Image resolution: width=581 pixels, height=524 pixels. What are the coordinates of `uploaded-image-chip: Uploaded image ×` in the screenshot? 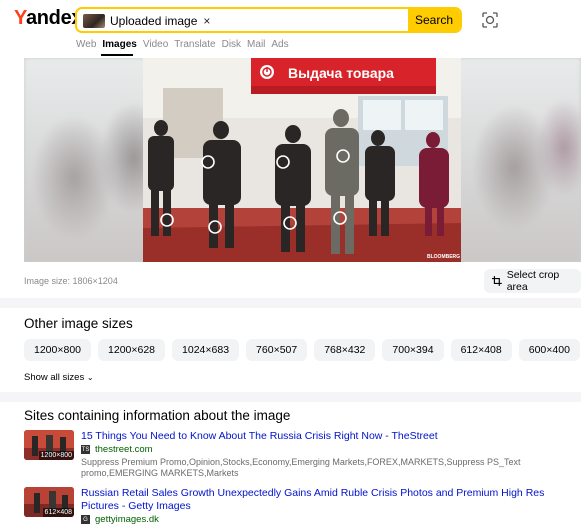 It's located at (146, 21).